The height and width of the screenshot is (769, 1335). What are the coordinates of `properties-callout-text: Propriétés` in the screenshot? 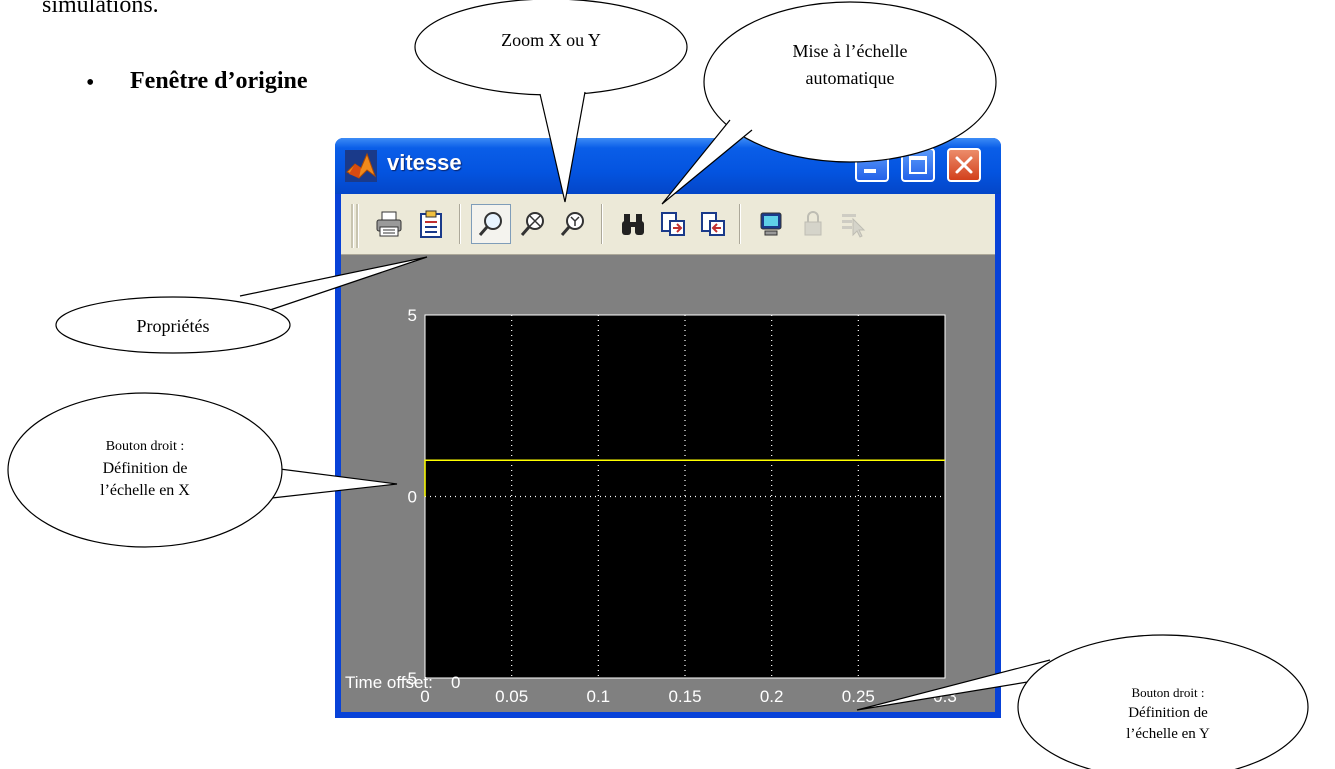 It's located at (173, 326).